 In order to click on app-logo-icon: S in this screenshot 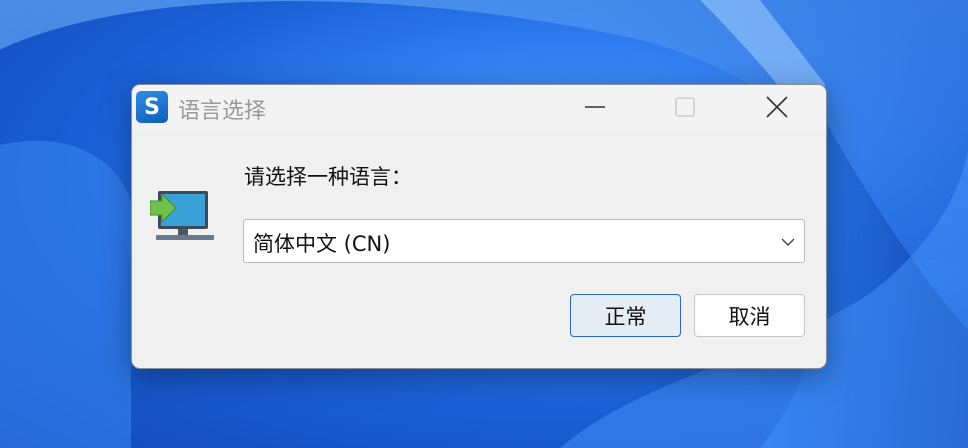, I will do `click(152, 107)`.